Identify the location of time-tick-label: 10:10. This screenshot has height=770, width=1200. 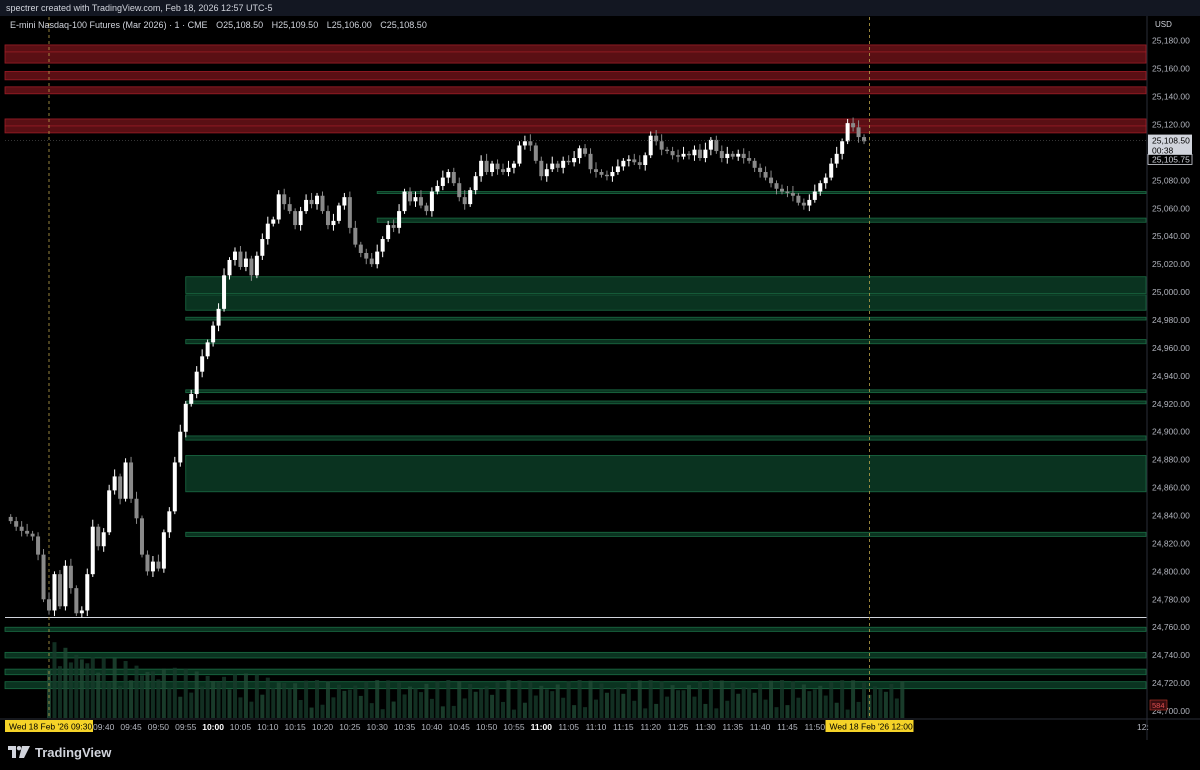
(268, 727).